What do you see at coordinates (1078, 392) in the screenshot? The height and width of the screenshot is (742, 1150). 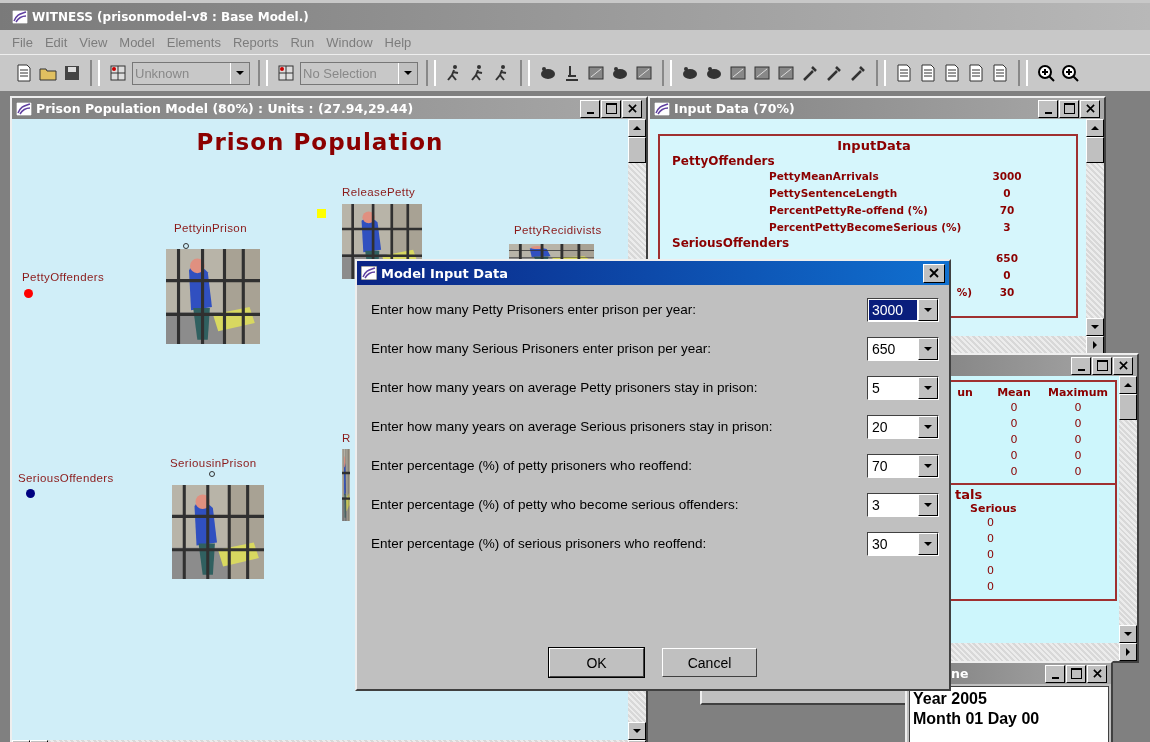 I see `column-header: Maximum` at bounding box center [1078, 392].